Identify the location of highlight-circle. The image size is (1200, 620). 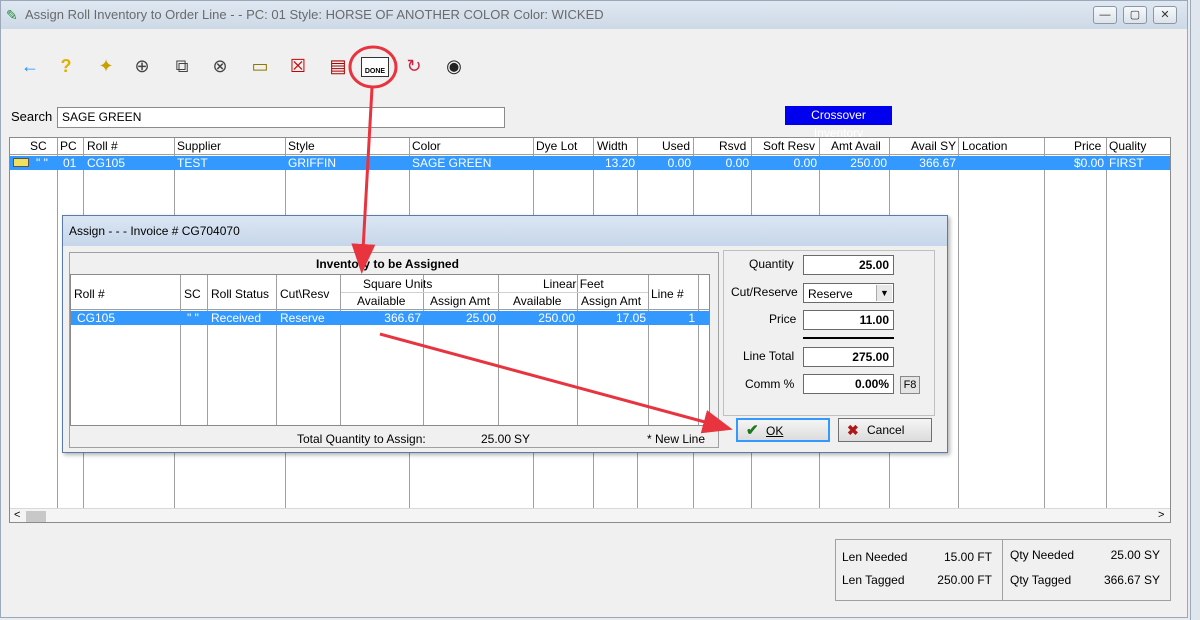
(373, 67).